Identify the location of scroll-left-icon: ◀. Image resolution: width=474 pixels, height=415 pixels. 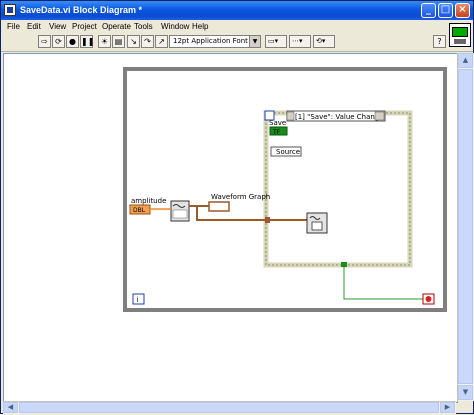
(10, 407).